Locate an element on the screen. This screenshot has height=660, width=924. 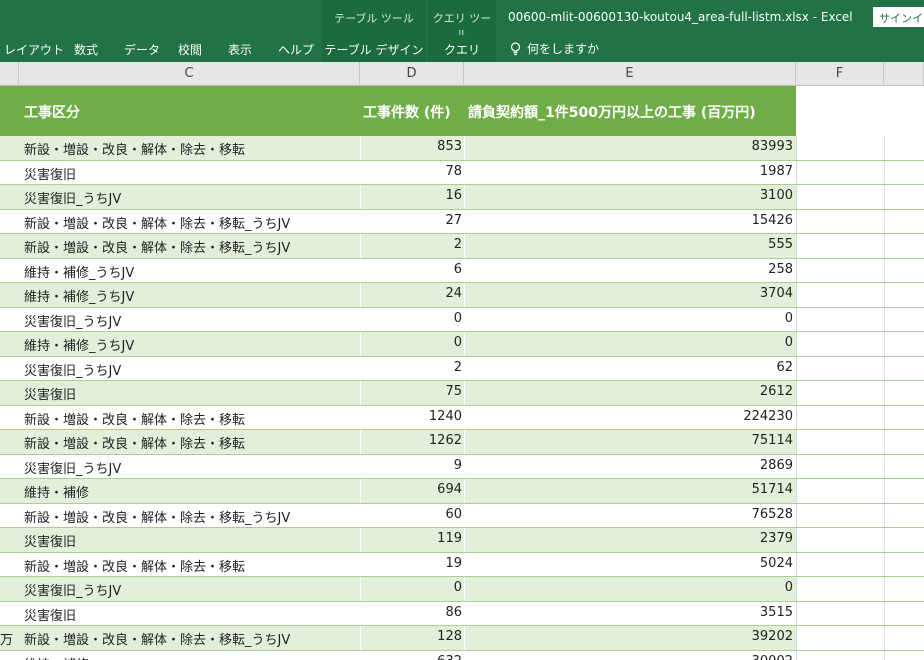
cell-count: 16 is located at coordinates (411, 195).